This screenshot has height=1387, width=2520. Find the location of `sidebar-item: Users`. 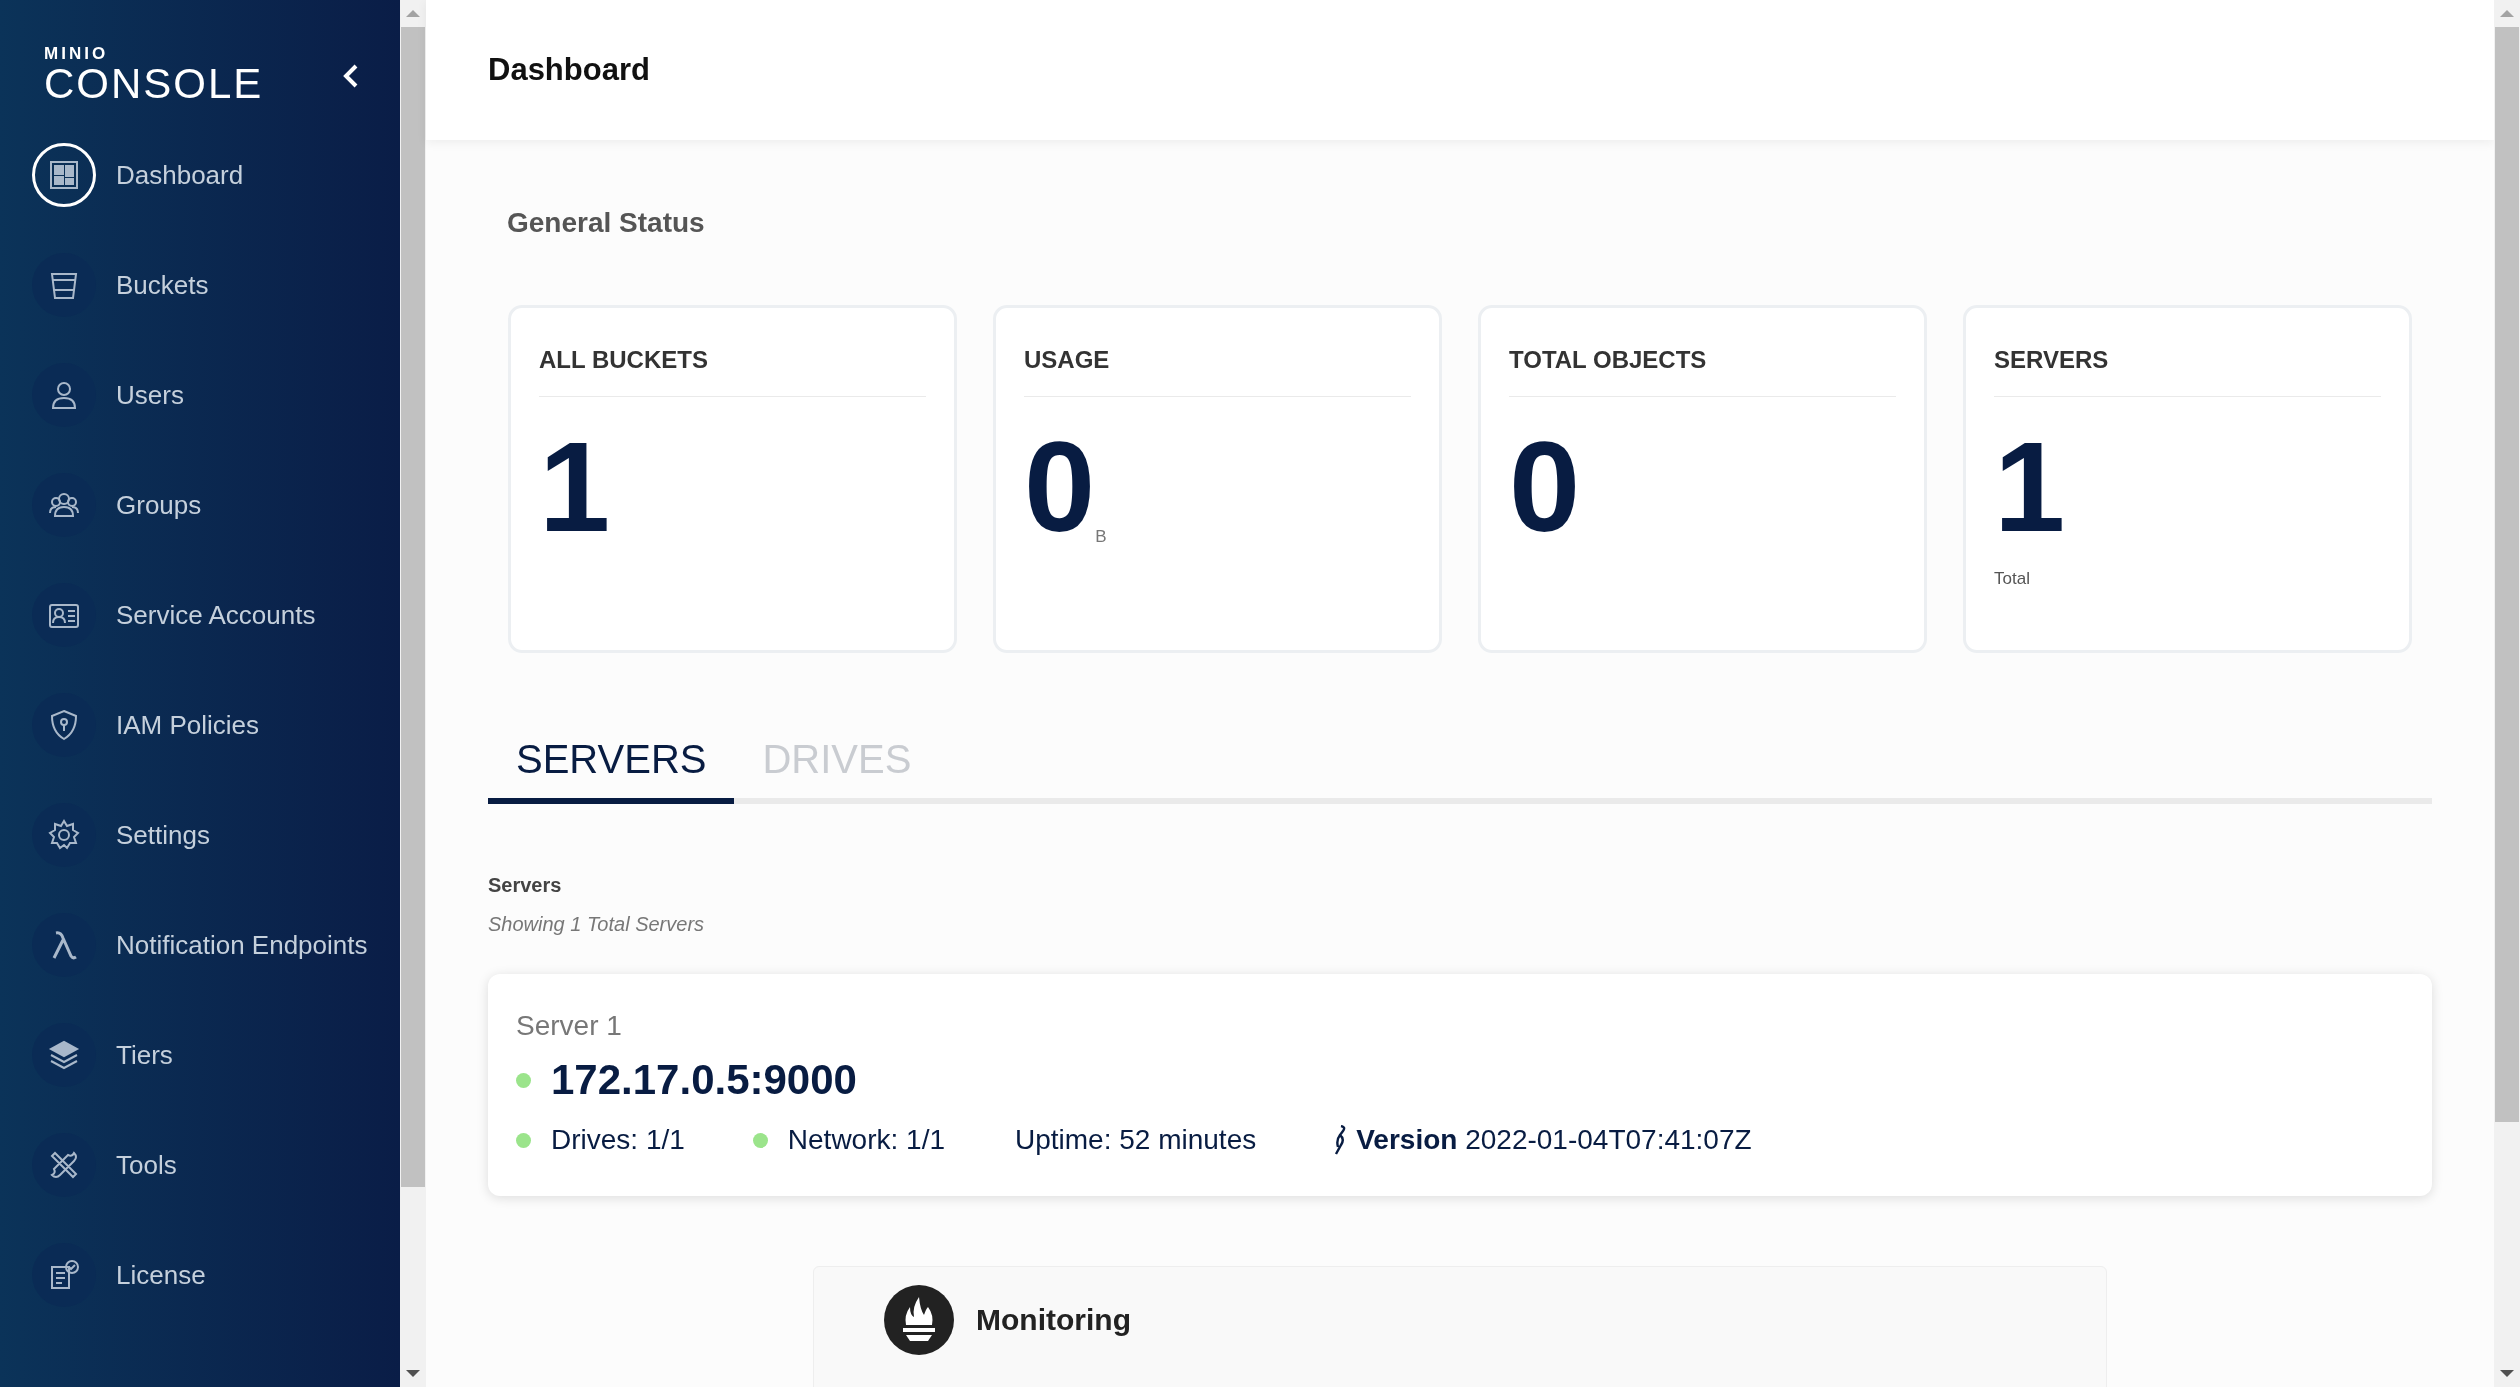

sidebar-item: Users is located at coordinates (216, 395).